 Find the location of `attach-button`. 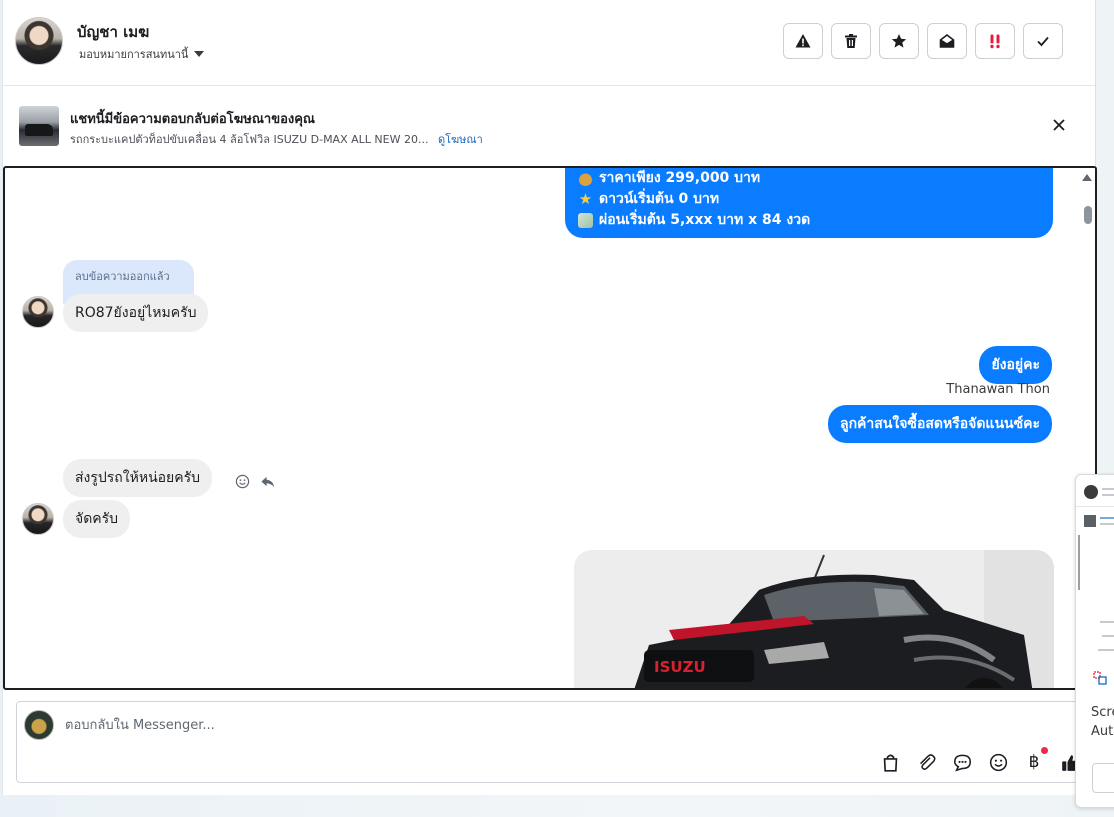

attach-button is located at coordinates (926, 762).